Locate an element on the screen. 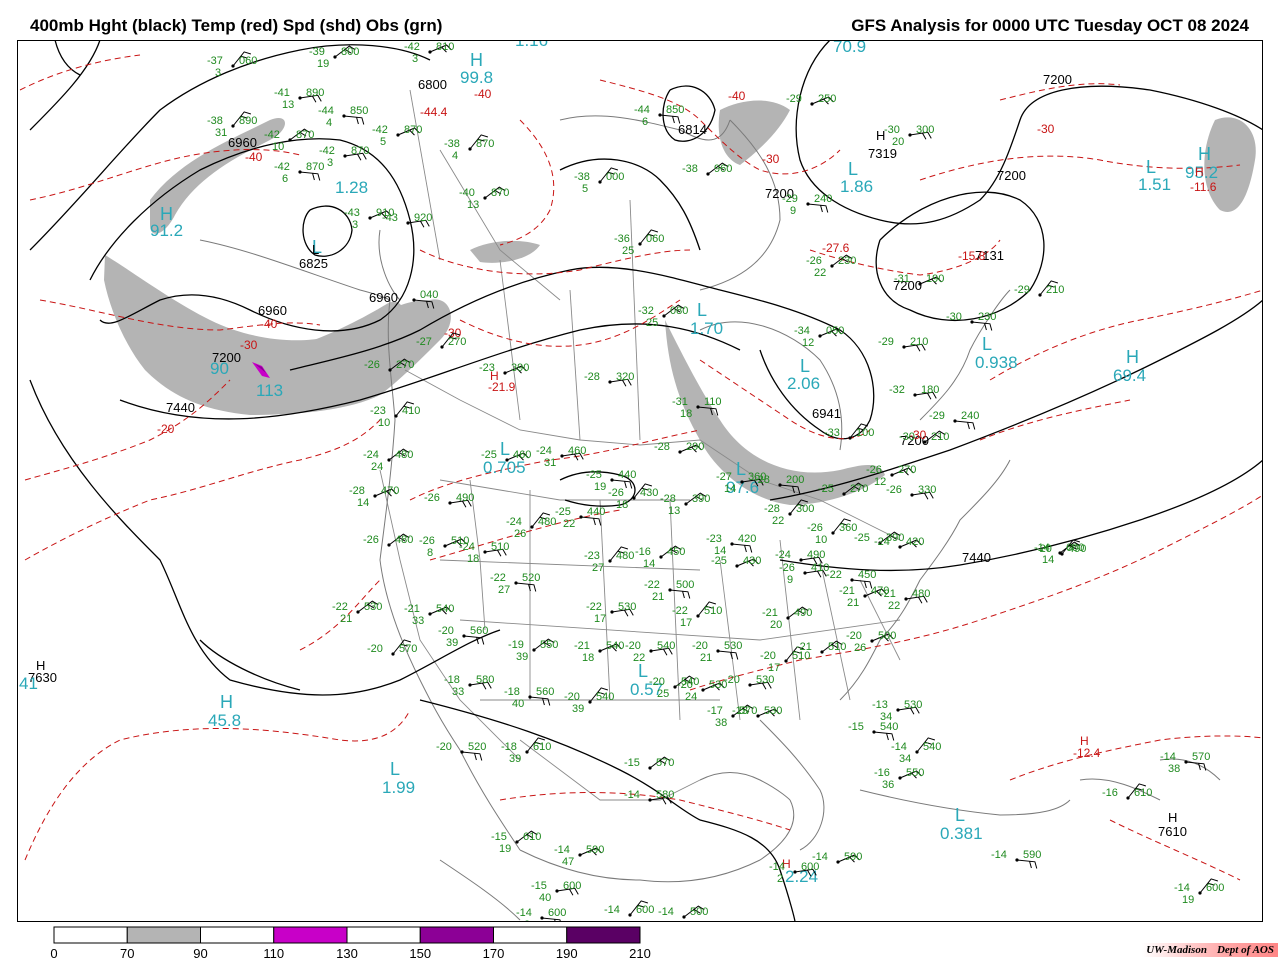 Image resolution: width=1280 pixels, height=960 pixels. ob-temperature: -25 is located at coordinates (489, 455).